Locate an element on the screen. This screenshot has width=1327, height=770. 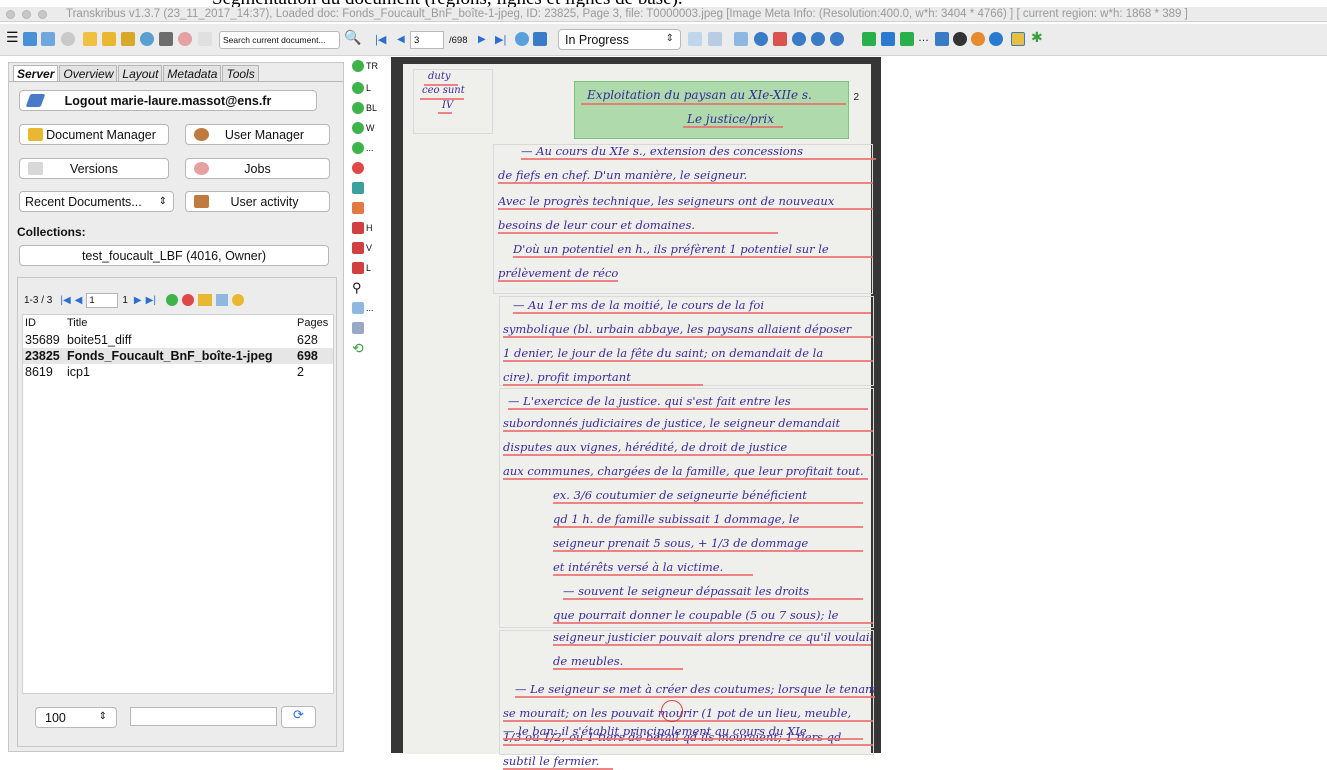
tools-button is located at coordinates (359, 328).